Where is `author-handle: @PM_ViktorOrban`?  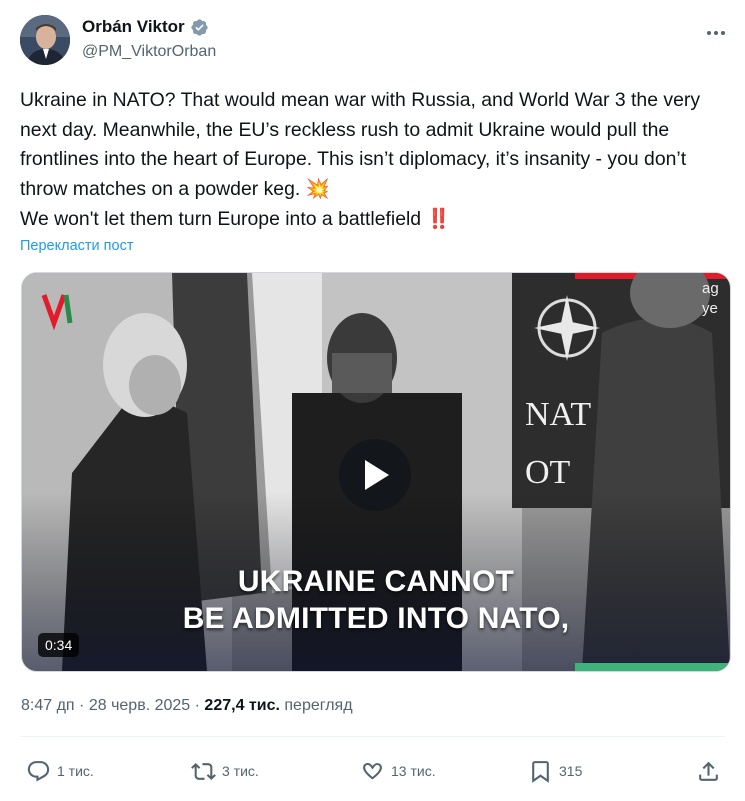 author-handle: @PM_ViktorOrban is located at coordinates (149, 52).